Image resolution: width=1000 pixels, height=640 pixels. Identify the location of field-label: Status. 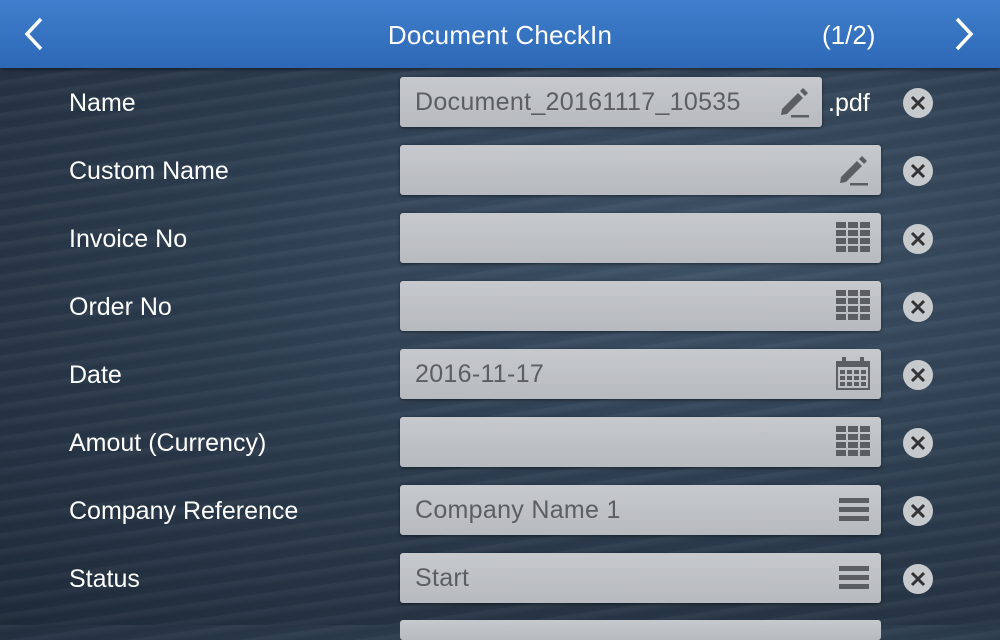
(104, 579).